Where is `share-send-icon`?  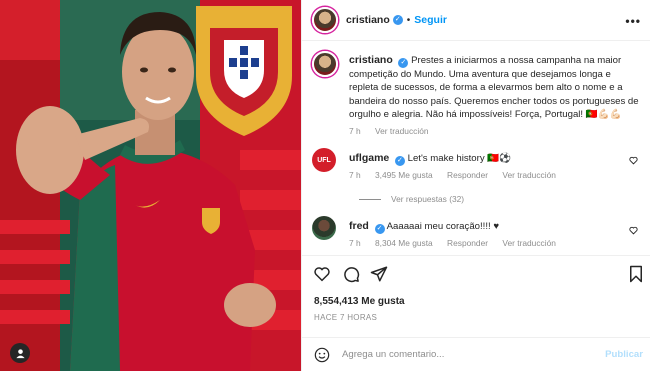 share-send-icon is located at coordinates (379, 274).